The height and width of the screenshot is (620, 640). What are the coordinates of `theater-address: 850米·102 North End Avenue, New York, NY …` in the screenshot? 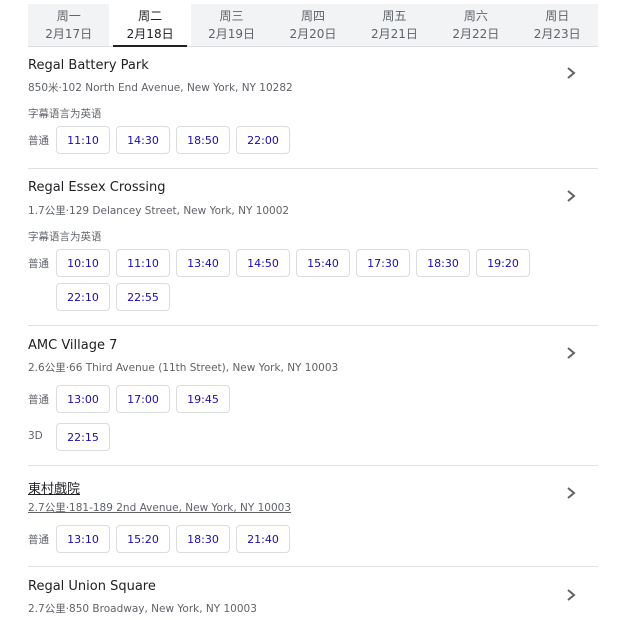 It's located at (160, 88).